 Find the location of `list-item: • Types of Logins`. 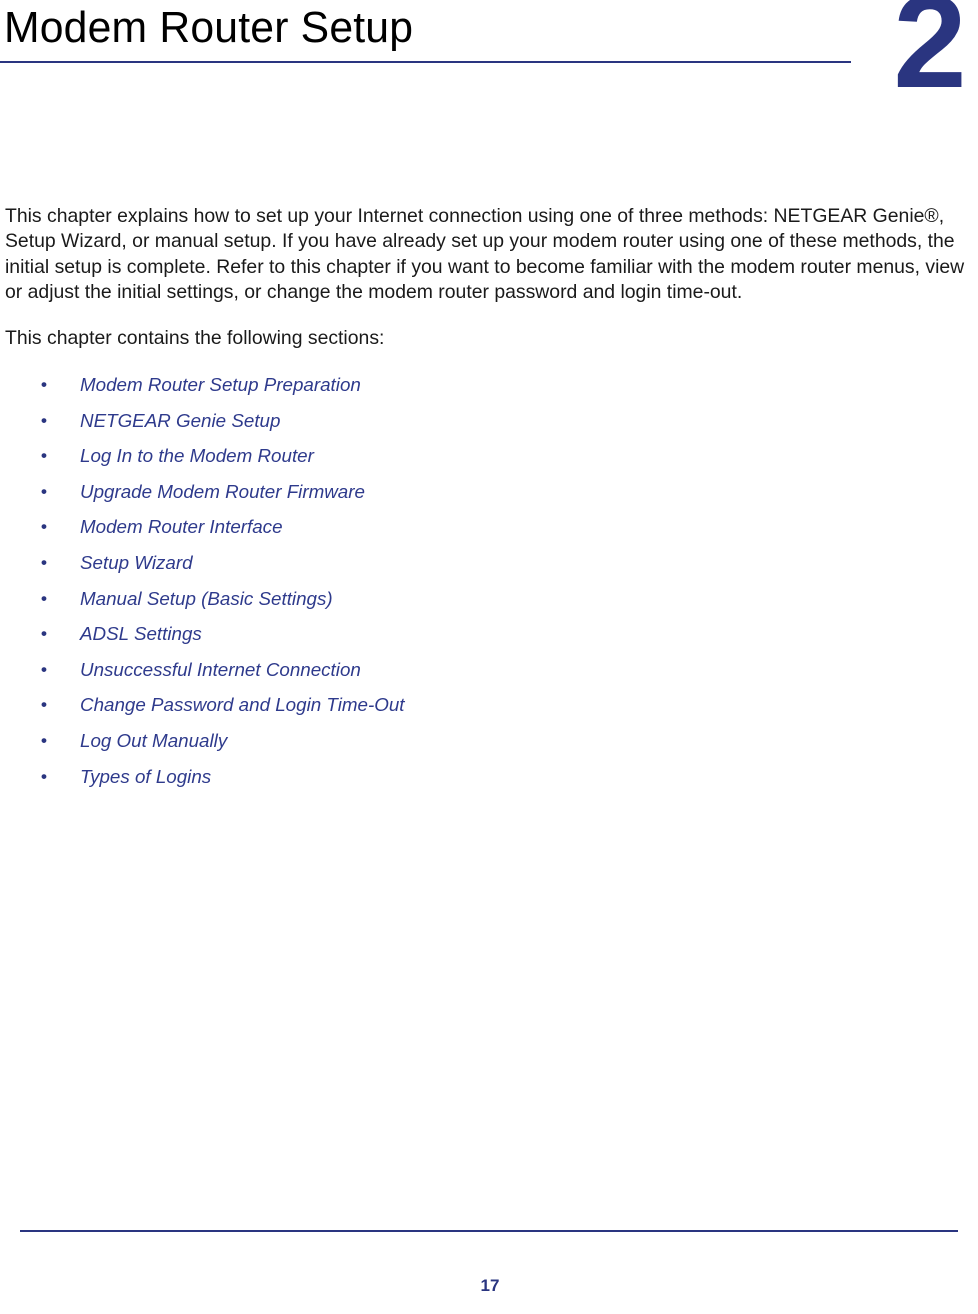

list-item: • Types of Logins is located at coordinates (489, 777).